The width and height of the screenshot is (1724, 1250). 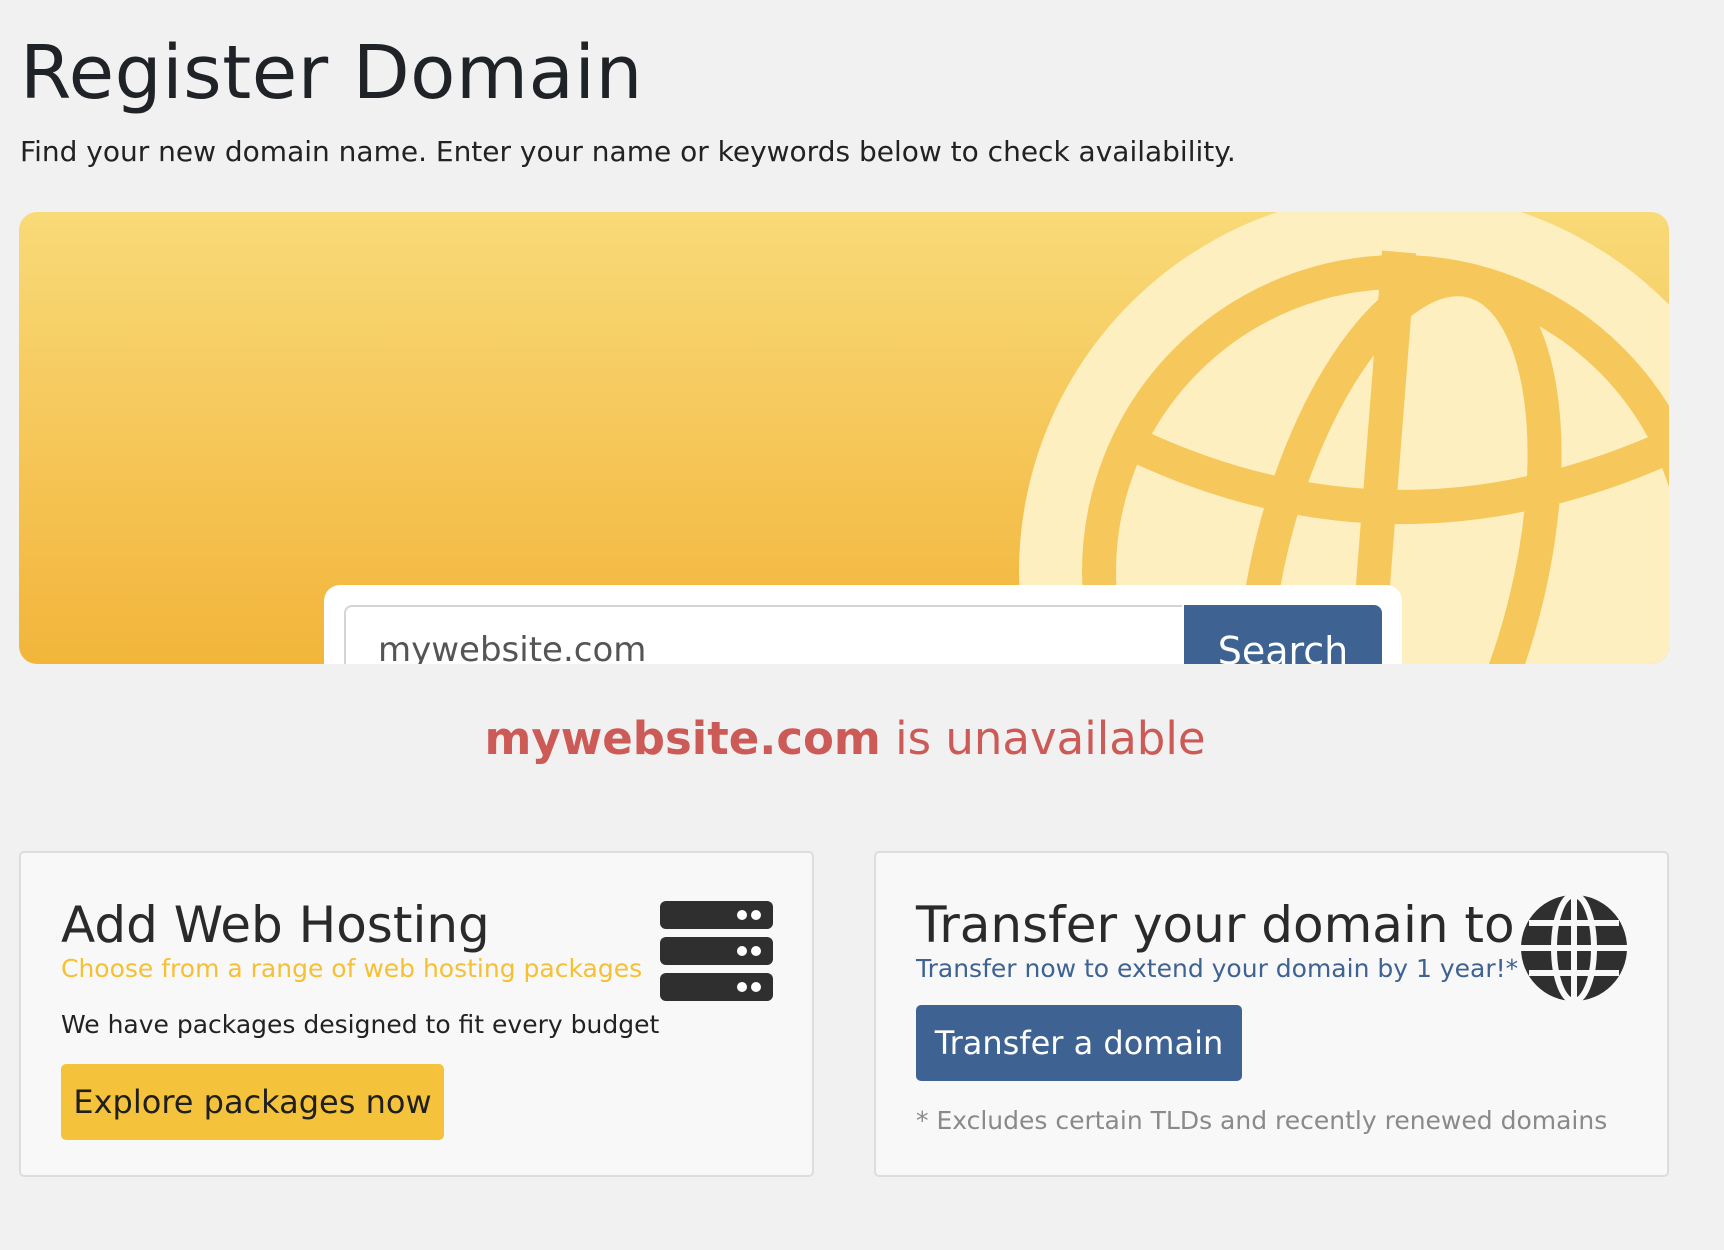 I want to click on domain-search-input, so click(x=763, y=634).